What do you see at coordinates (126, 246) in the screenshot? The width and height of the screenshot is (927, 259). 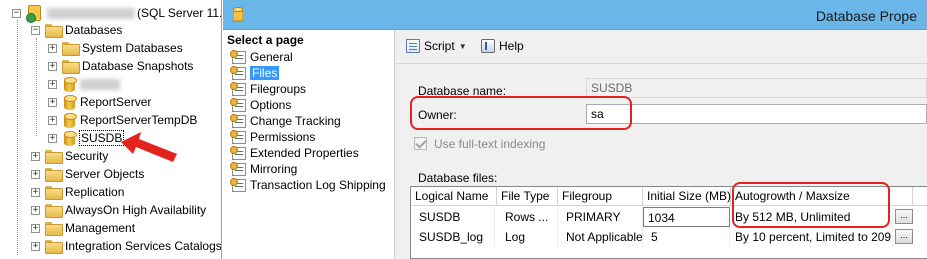 I see `tree-item-integration-services: + Integration Services Catalogs` at bounding box center [126, 246].